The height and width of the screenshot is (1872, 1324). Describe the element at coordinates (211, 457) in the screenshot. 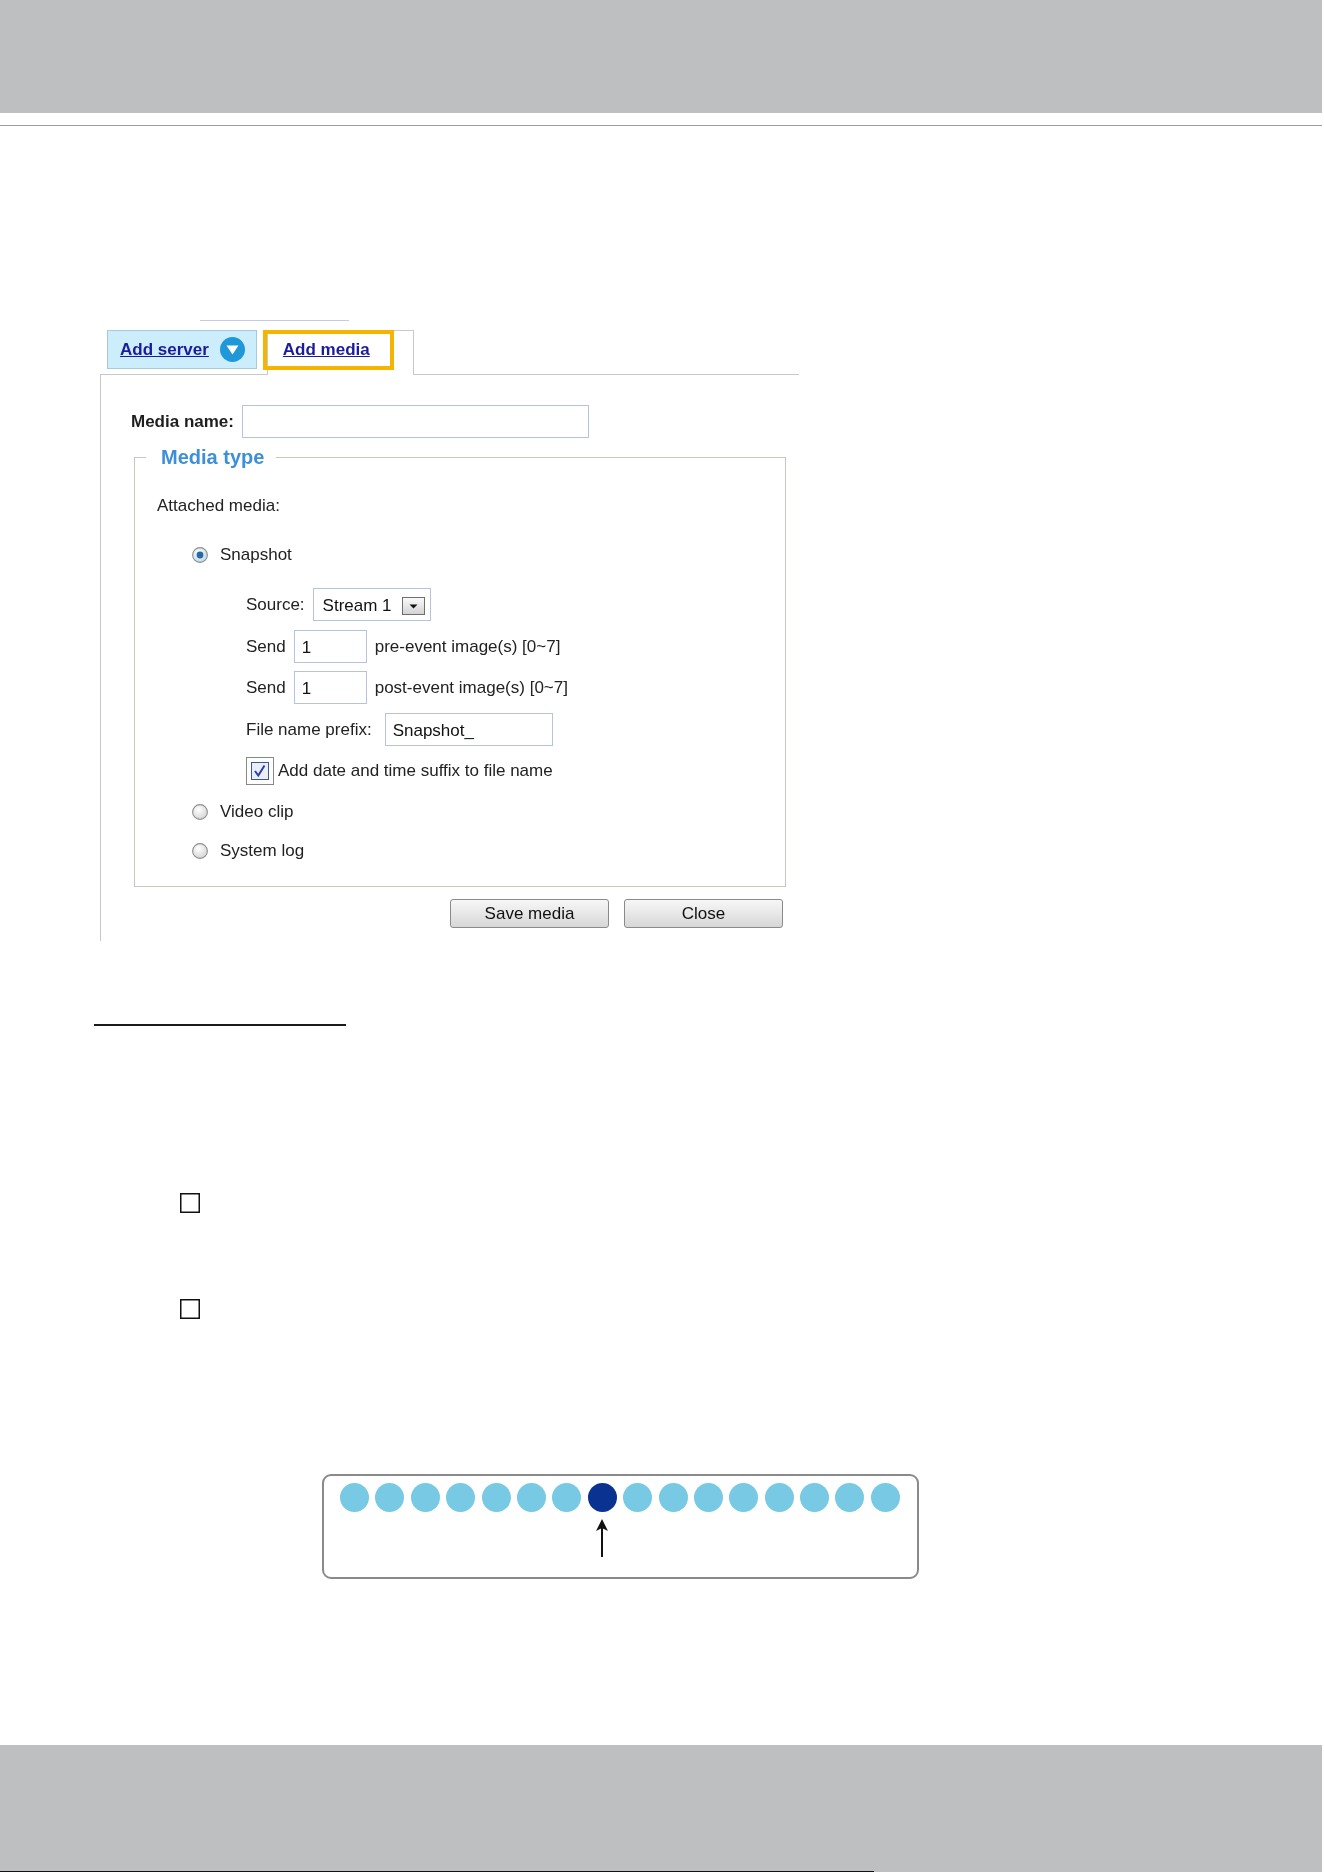

I see `group-legend: Media type` at that location.